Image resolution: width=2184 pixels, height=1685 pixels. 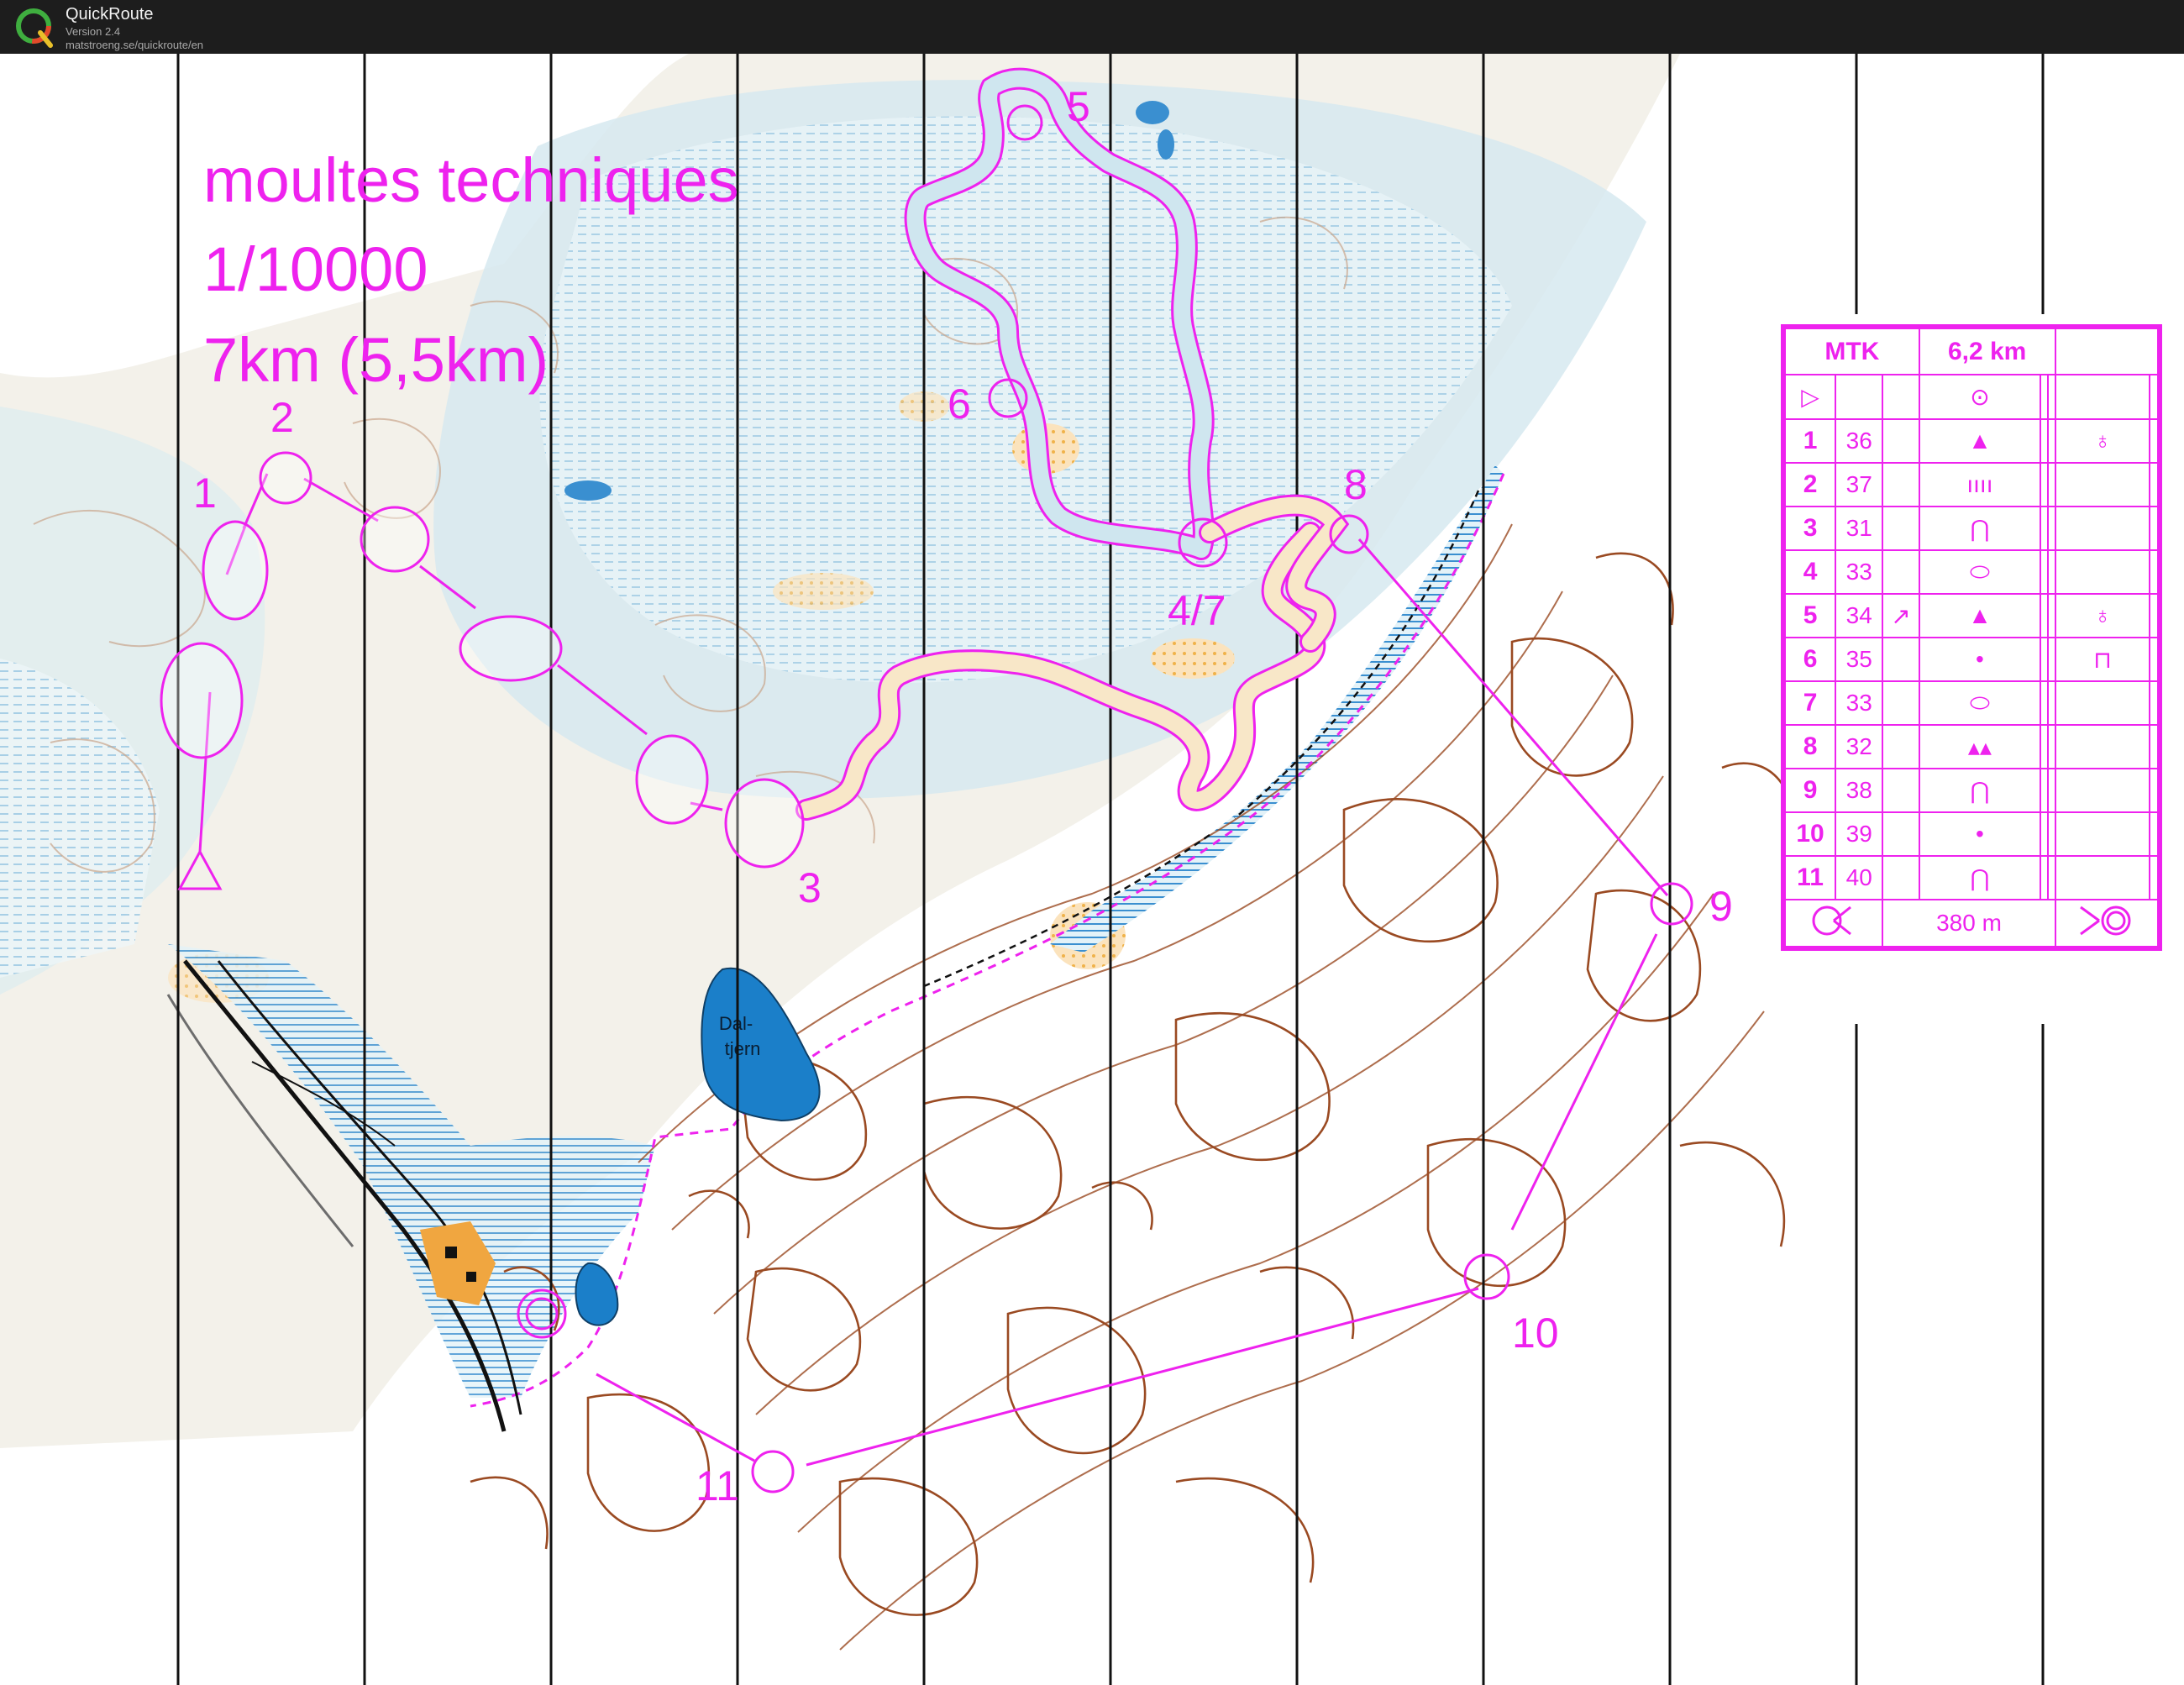 I want to click on control-zone-2c, so click(x=511, y=648).